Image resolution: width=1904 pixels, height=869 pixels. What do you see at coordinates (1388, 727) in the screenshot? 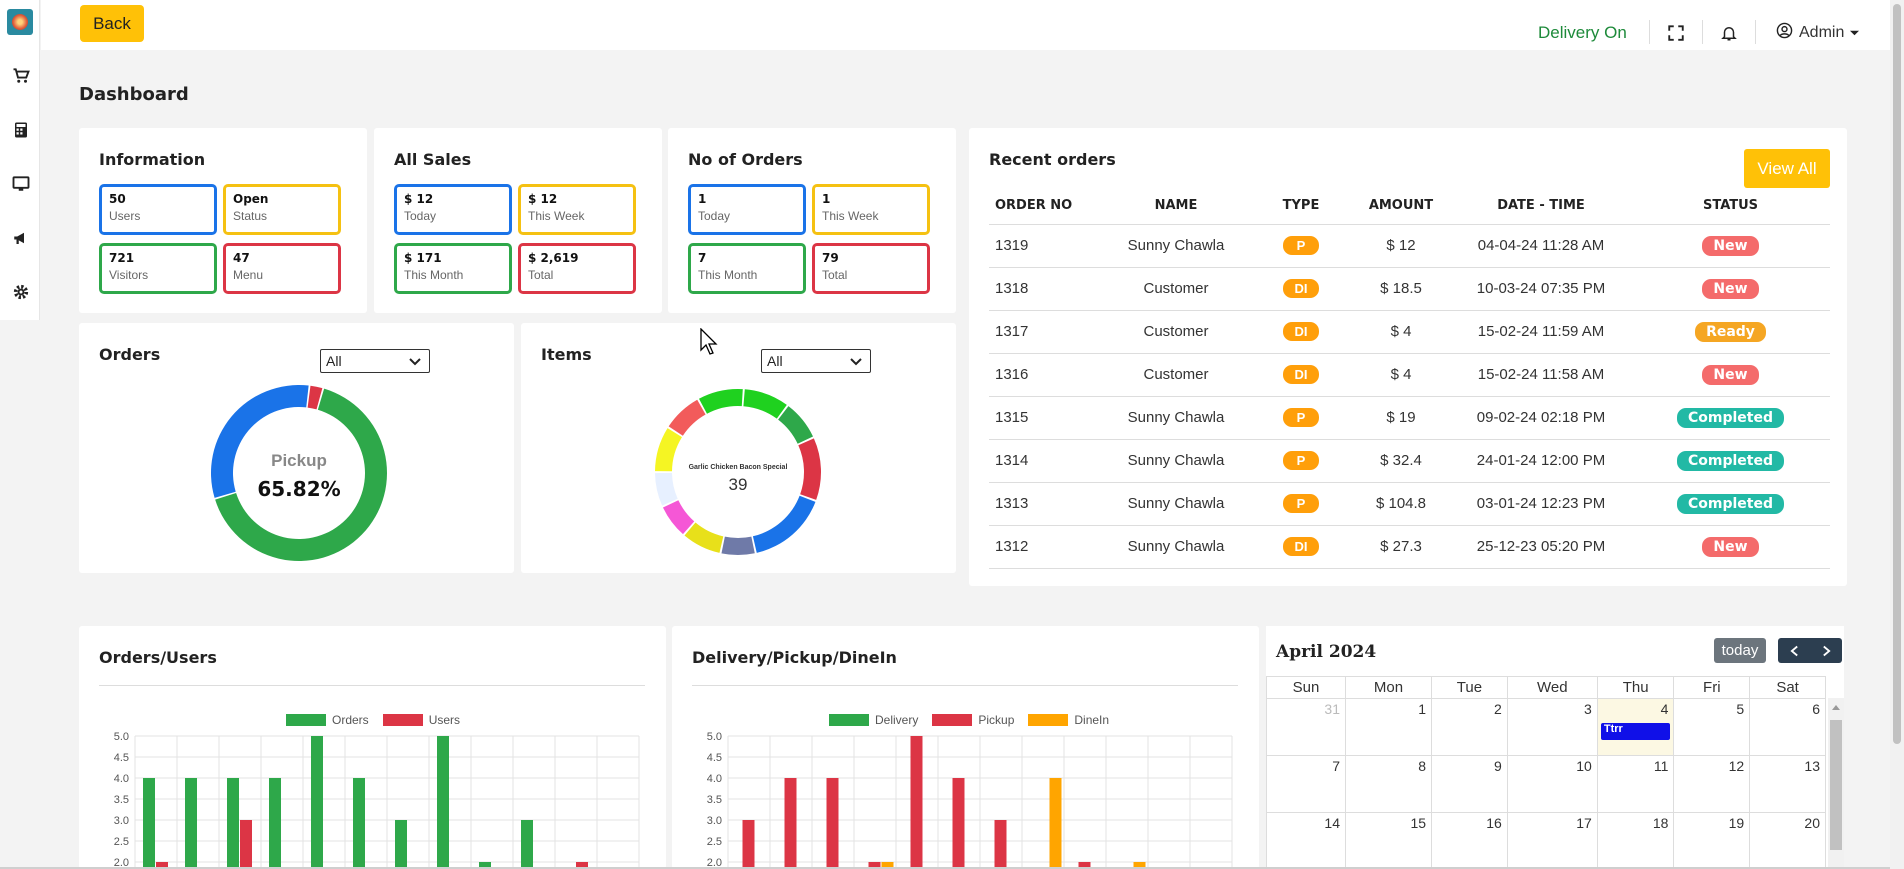
I see `calendar-day-cell: 1` at bounding box center [1388, 727].